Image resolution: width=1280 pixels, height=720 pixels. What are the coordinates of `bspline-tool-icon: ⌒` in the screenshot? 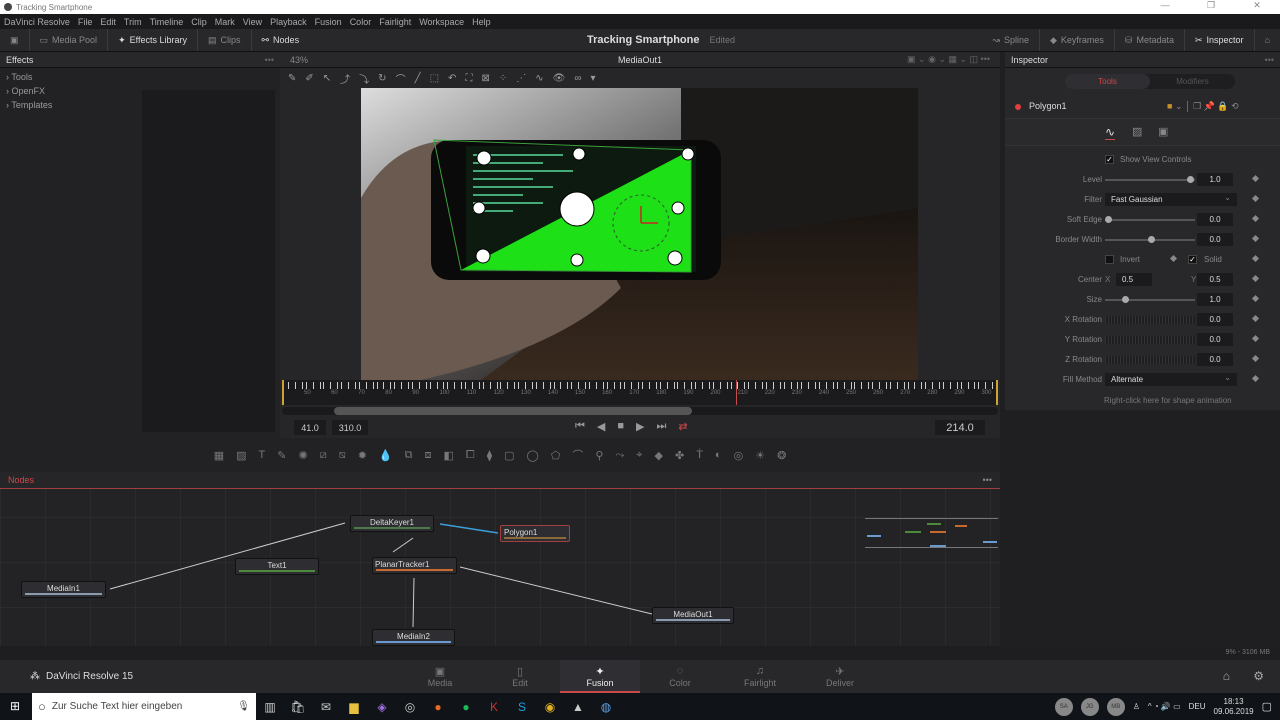 It's located at (577, 455).